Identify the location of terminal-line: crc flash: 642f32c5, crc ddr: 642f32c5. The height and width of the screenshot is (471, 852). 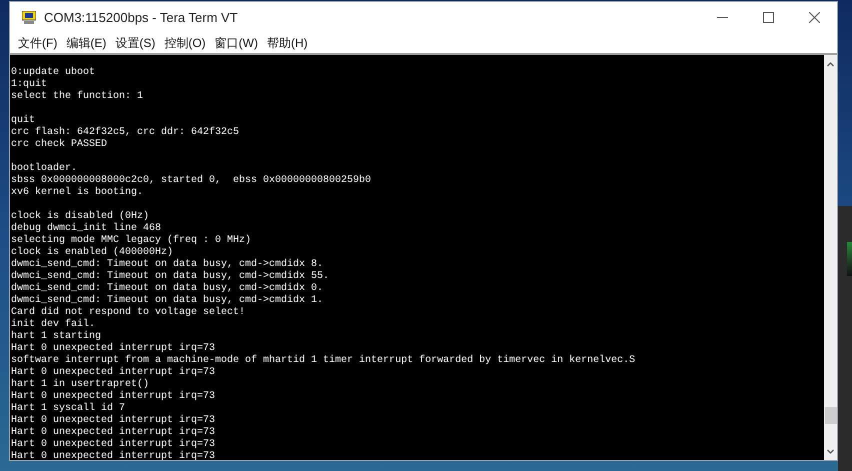
(125, 132).